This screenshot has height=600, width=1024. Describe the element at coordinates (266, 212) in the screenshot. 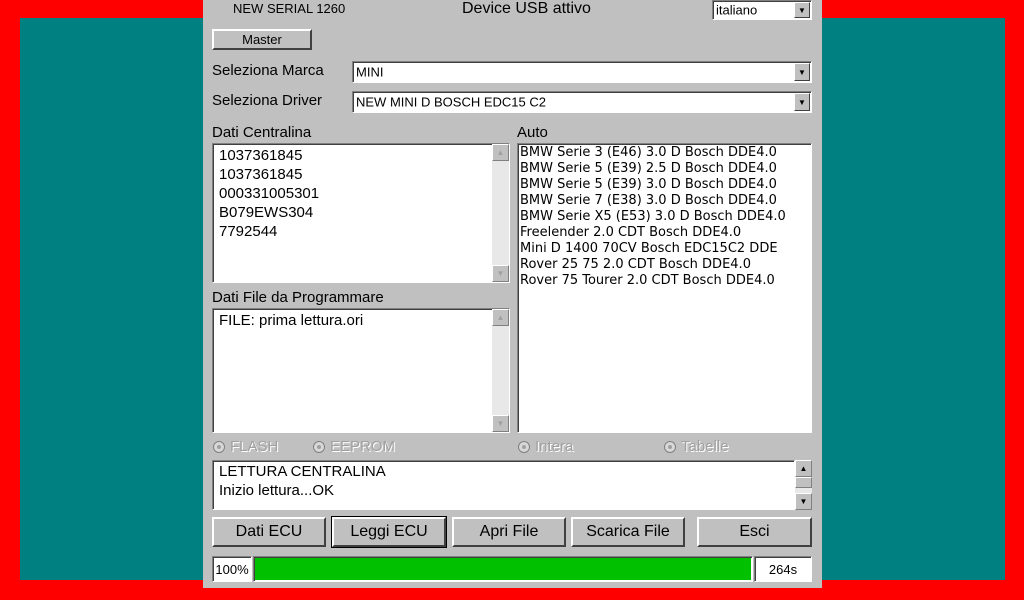

I see `list-item: B079EWS304` at that location.